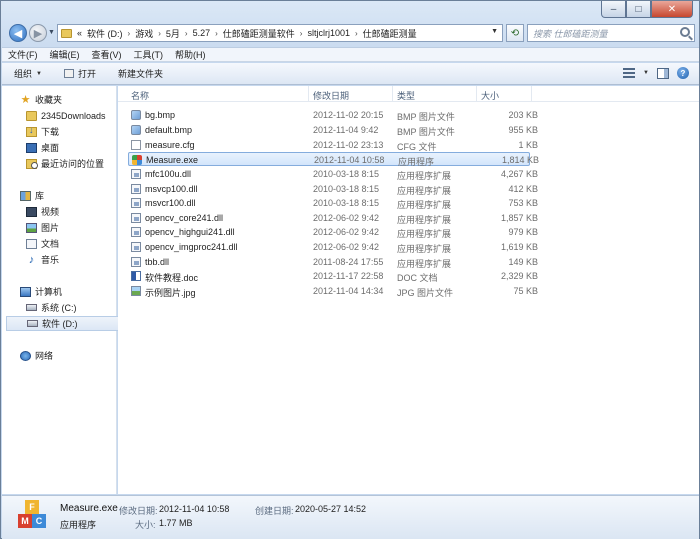 The image size is (700, 539). What do you see at coordinates (333, 145) in the screenshot?
I see `file-row: measure.cfg 2012-11-02 23:13 CFG 文件 1 KB` at bounding box center [333, 145].